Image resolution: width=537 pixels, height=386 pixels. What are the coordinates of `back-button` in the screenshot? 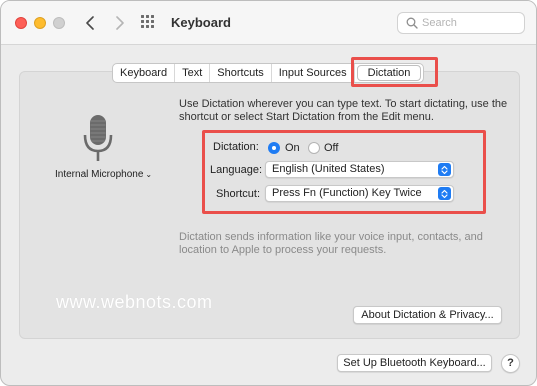 It's located at (90, 23).